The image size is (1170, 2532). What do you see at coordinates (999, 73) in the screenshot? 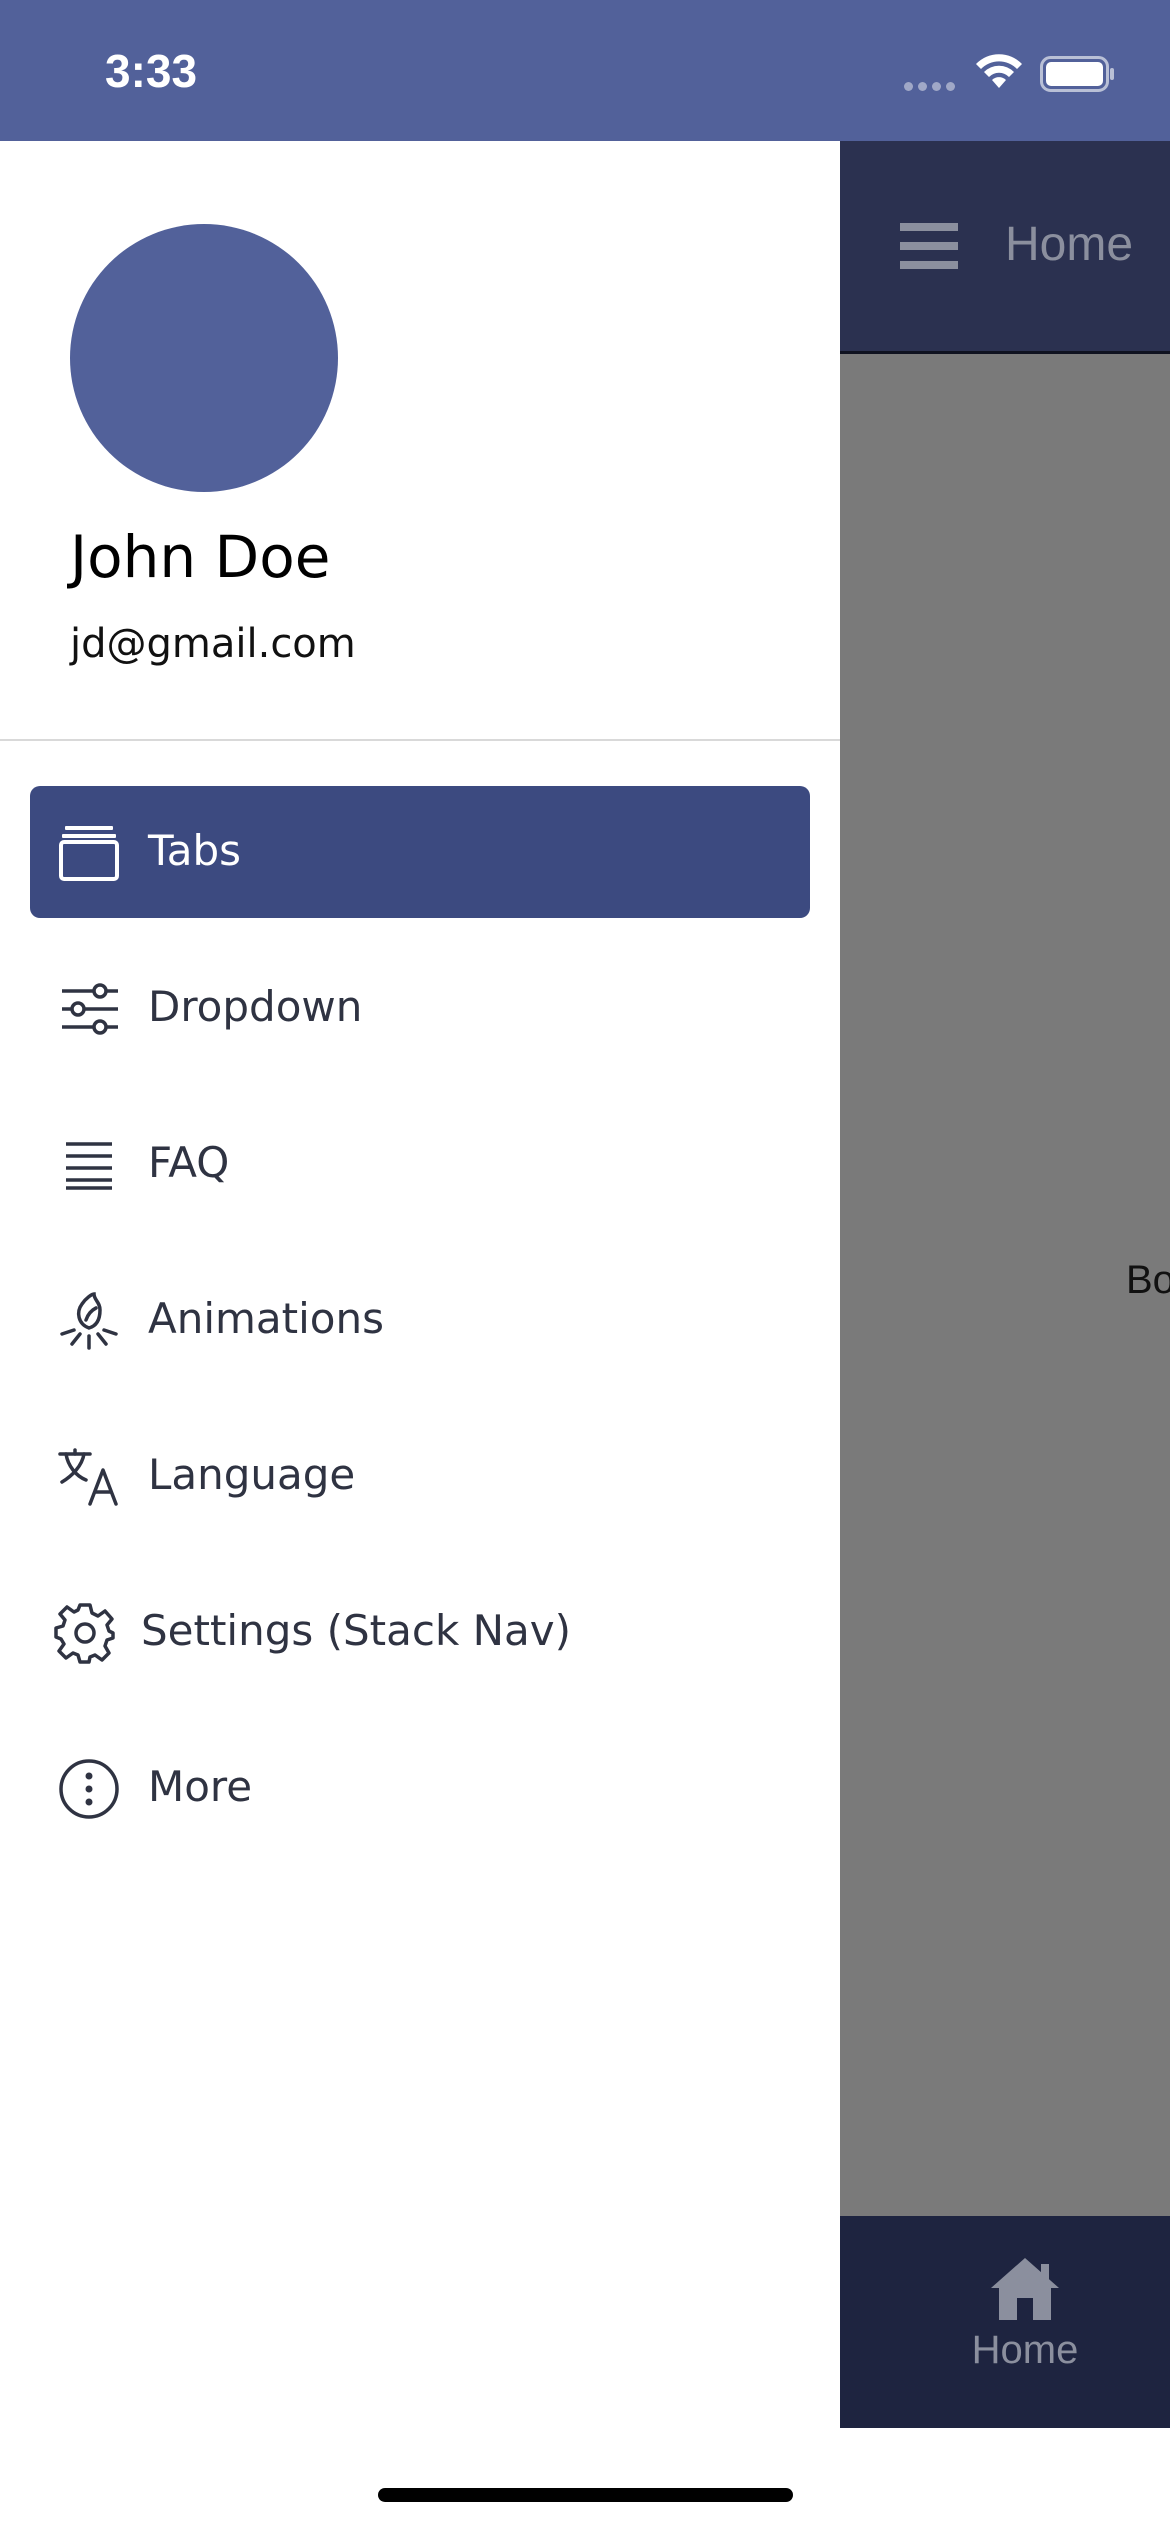
I see `wifi-icon` at bounding box center [999, 73].